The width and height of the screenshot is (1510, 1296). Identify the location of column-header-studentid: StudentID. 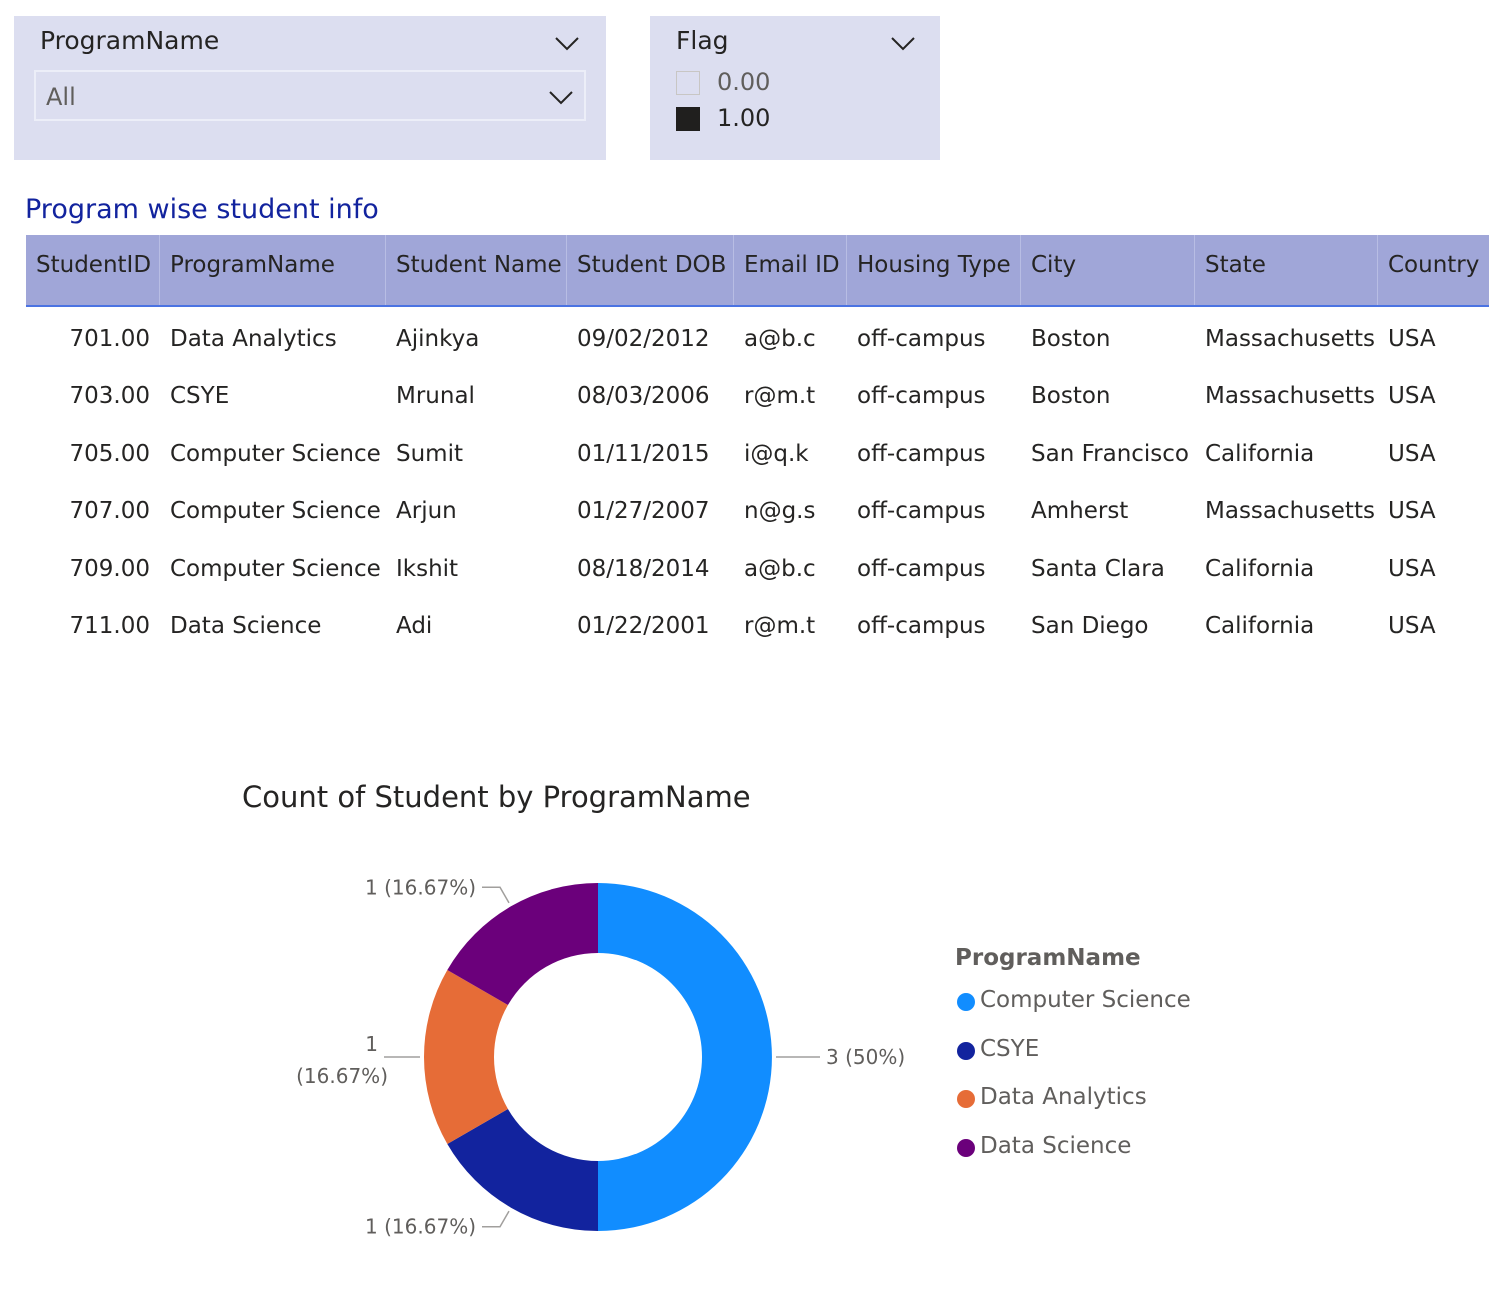
(93, 270).